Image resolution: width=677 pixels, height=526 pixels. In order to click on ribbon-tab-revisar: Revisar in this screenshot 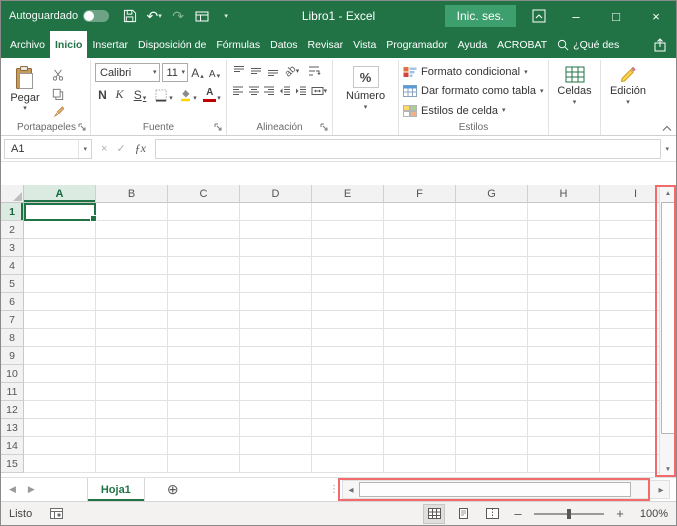, I will do `click(326, 44)`.